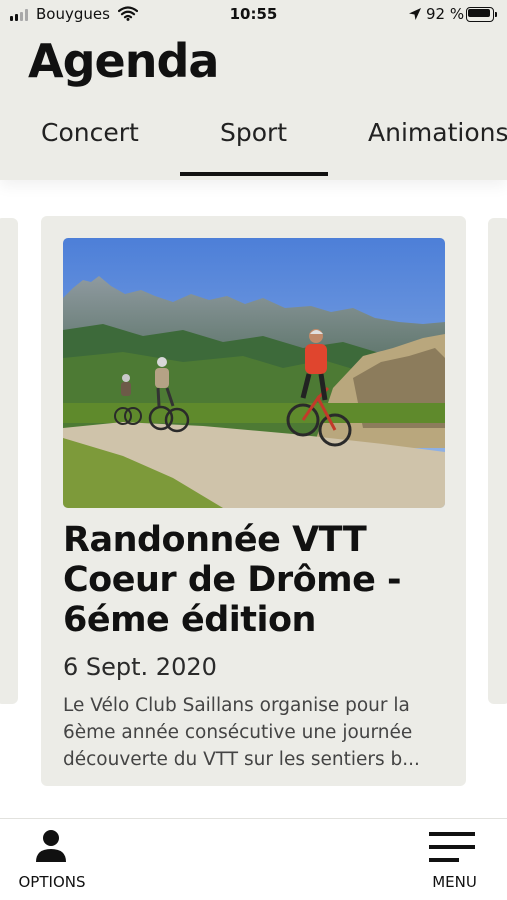  What do you see at coordinates (9, 461) in the screenshot?
I see `previous-event-card` at bounding box center [9, 461].